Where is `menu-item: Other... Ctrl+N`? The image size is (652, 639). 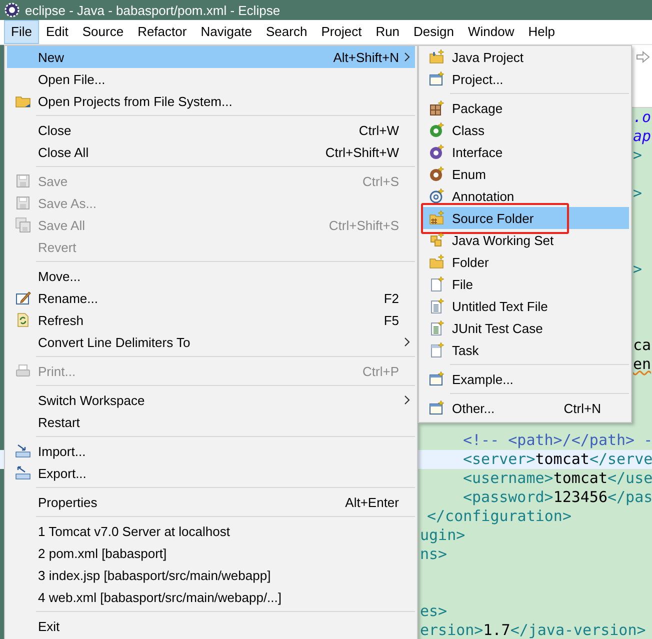
menu-item: Other... Ctrl+N is located at coordinates (525, 408).